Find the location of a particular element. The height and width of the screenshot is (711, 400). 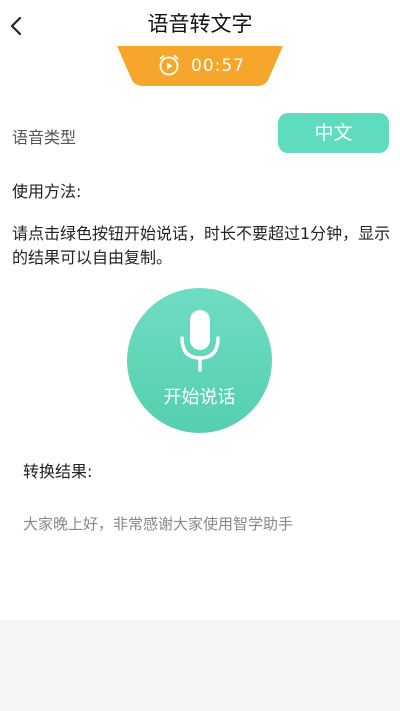

header-bar: 语音转文字 is located at coordinates (200, 23).